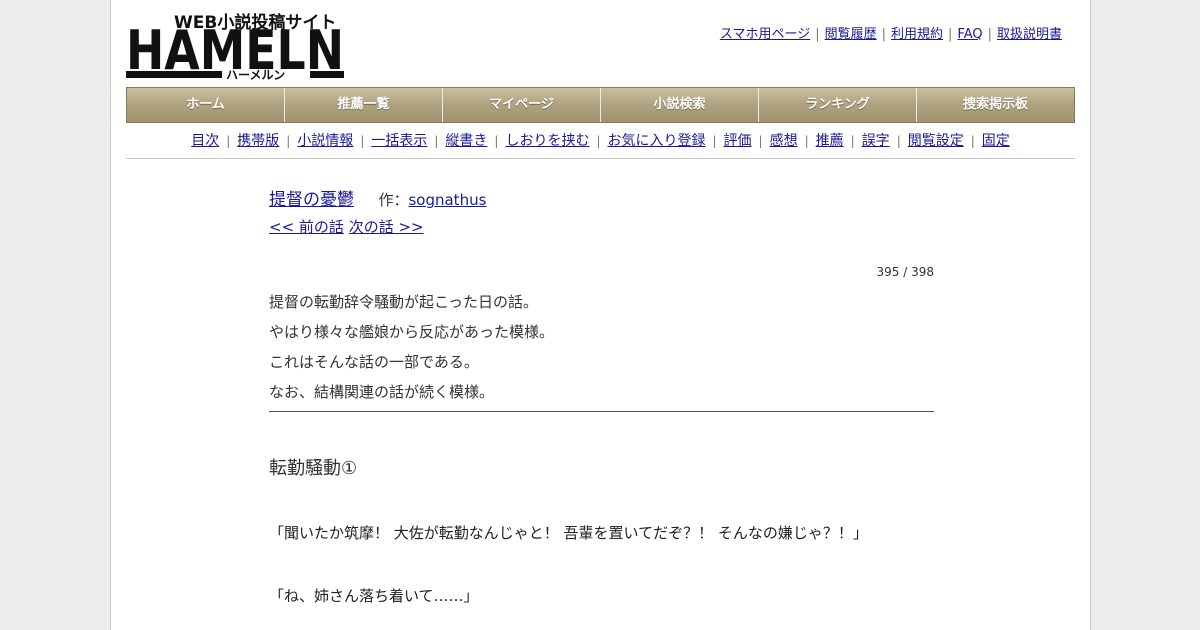  I want to click on preface-line: 提督の転勤辞令騒動が起こった日の話。, so click(403, 302).